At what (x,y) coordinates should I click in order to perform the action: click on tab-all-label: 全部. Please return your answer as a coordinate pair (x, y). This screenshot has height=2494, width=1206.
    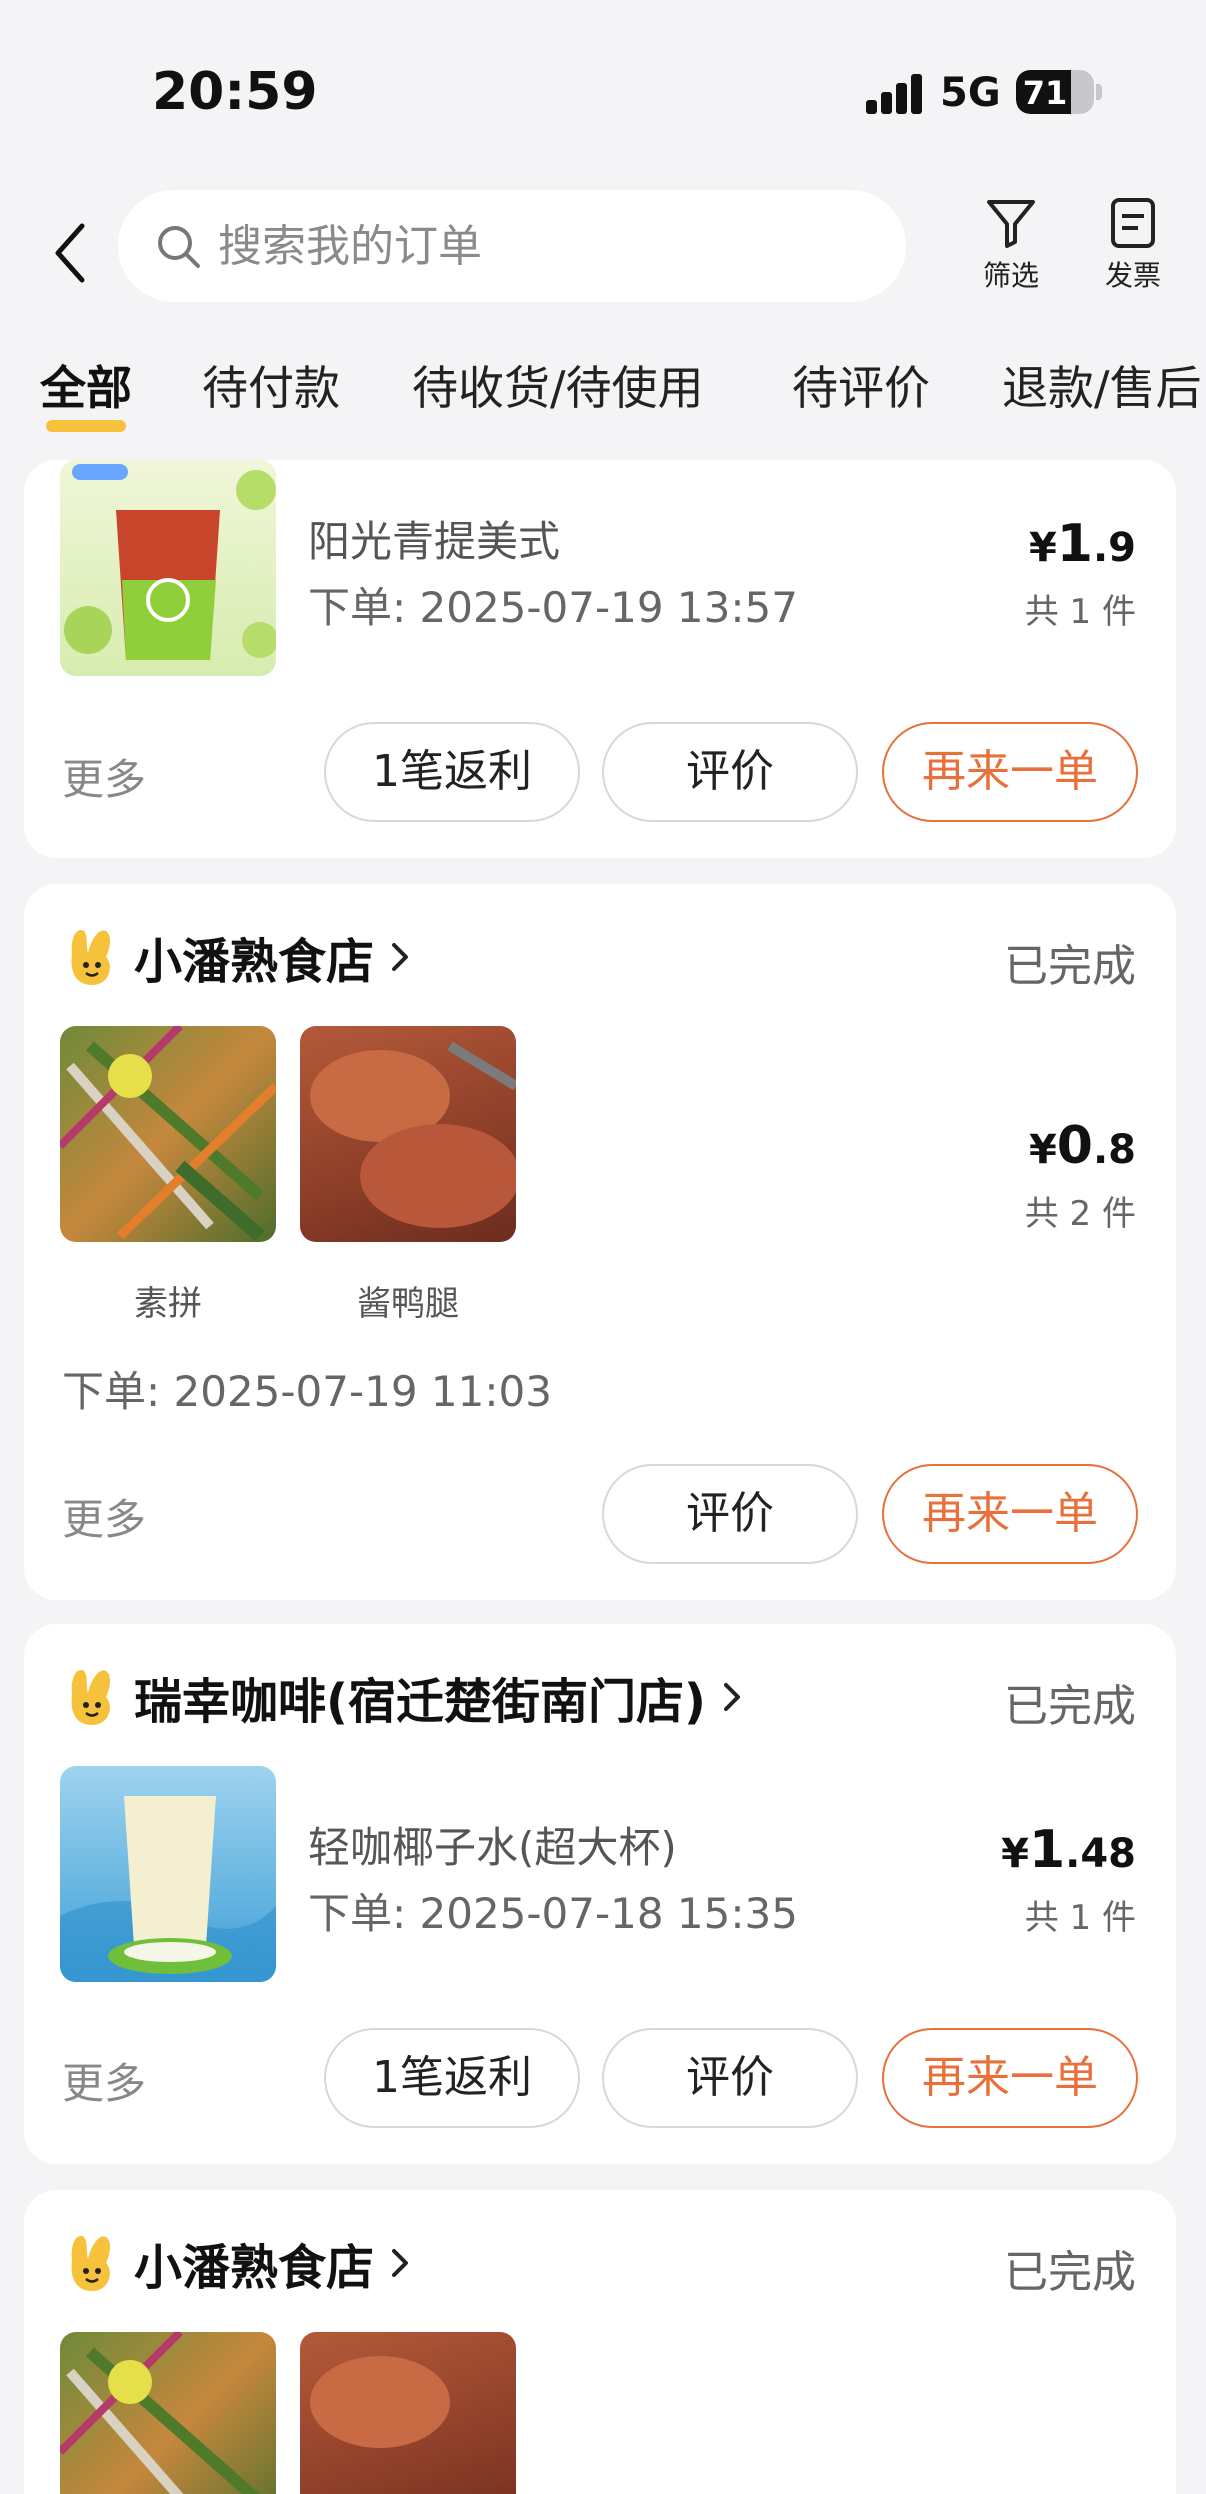
    Looking at the image, I should click on (86, 388).